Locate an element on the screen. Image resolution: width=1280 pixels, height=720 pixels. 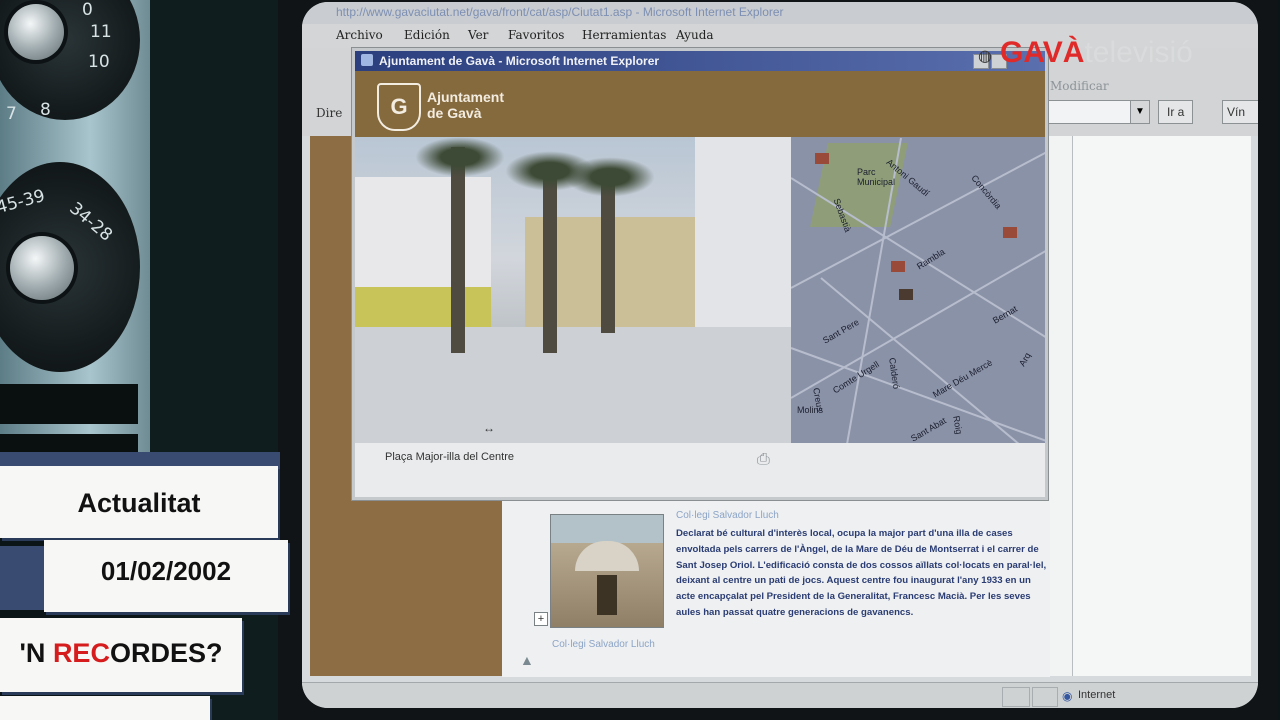
dial-number: 0 is located at coordinates (87, 10).